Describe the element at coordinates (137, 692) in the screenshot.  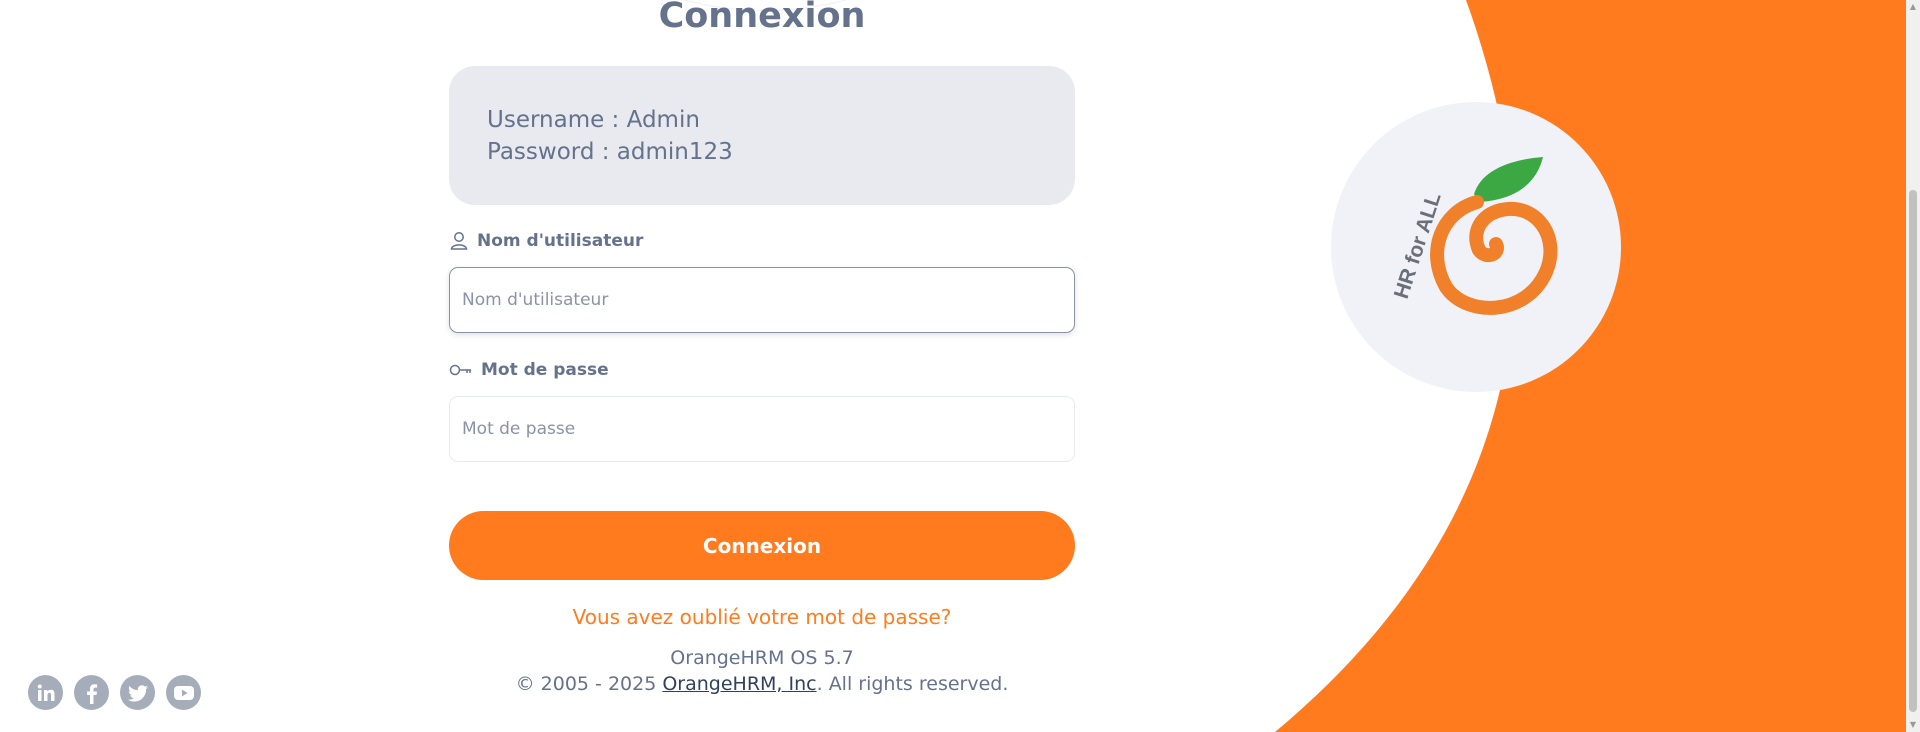
I see `twitter-icon` at that location.